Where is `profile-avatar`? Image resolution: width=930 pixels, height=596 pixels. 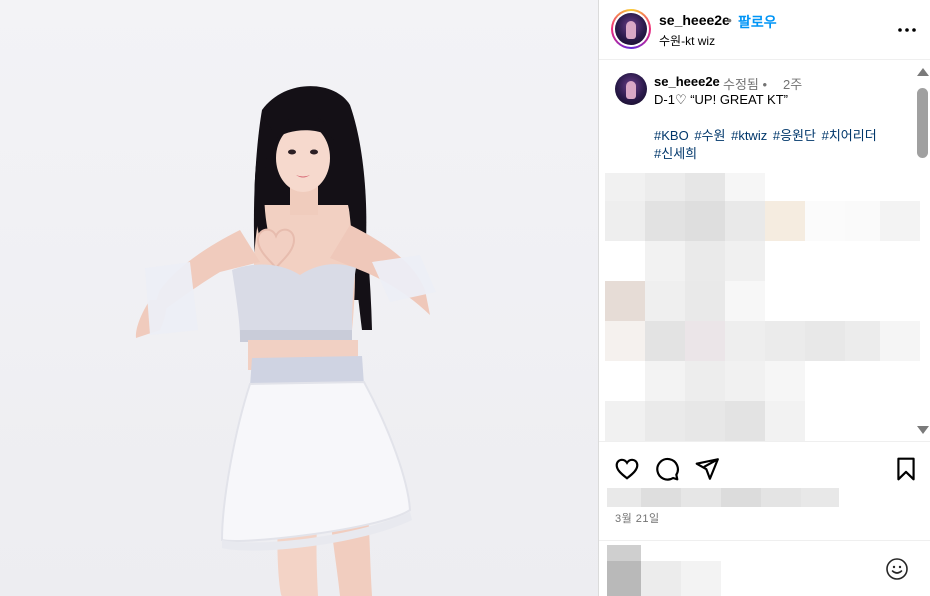
profile-avatar is located at coordinates (631, 29).